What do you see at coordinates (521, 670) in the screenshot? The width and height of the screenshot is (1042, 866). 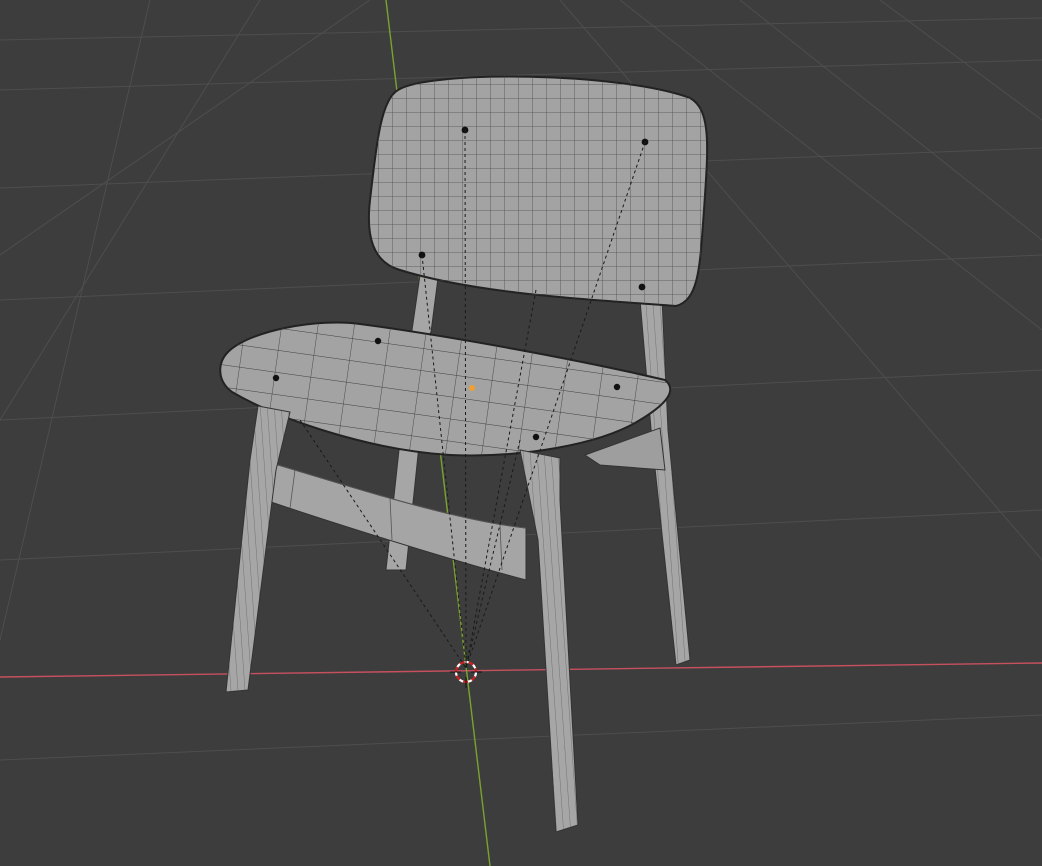 I see `x-axis-line` at bounding box center [521, 670].